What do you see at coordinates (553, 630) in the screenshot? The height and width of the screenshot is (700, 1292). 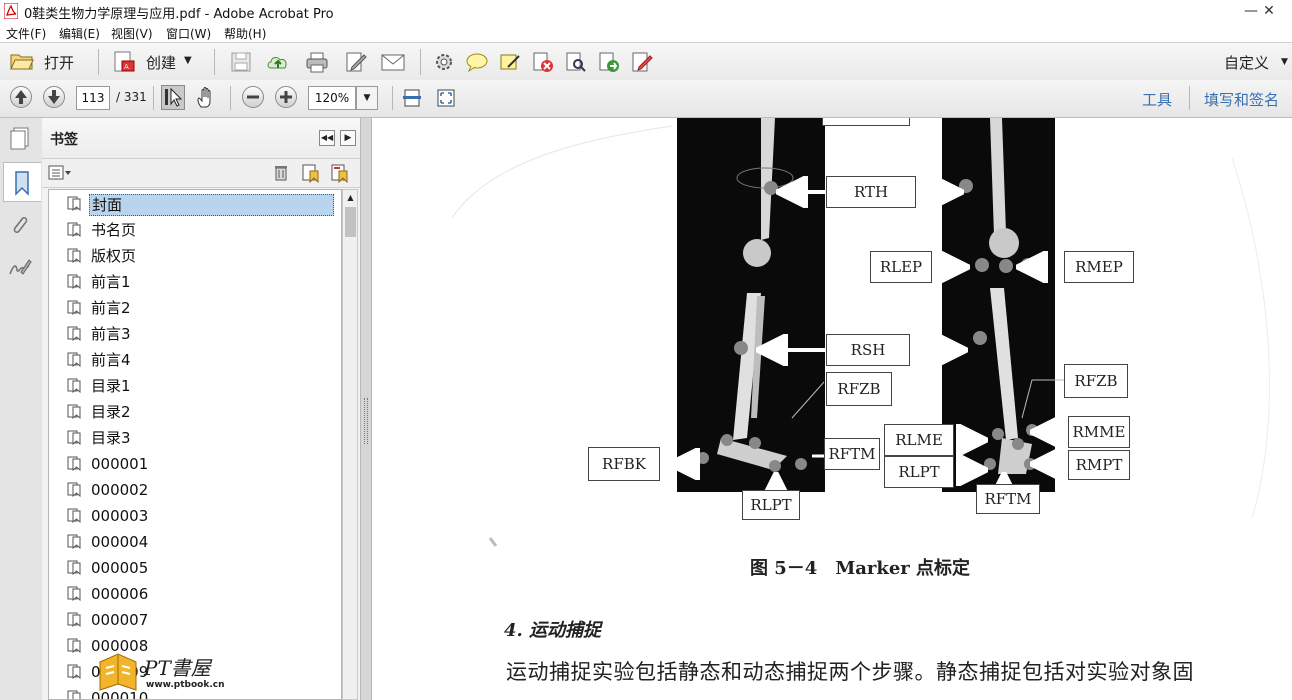 I see `section-heading: 4. 运动捕捉` at bounding box center [553, 630].